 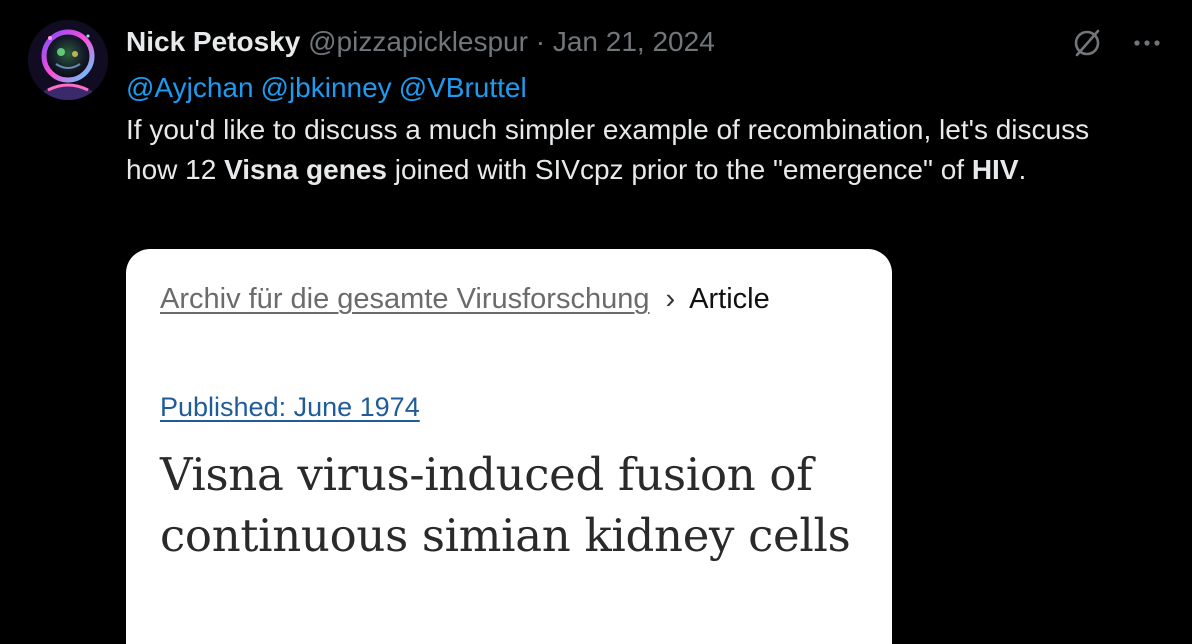 I want to click on hide-button, so click(x=1087, y=43).